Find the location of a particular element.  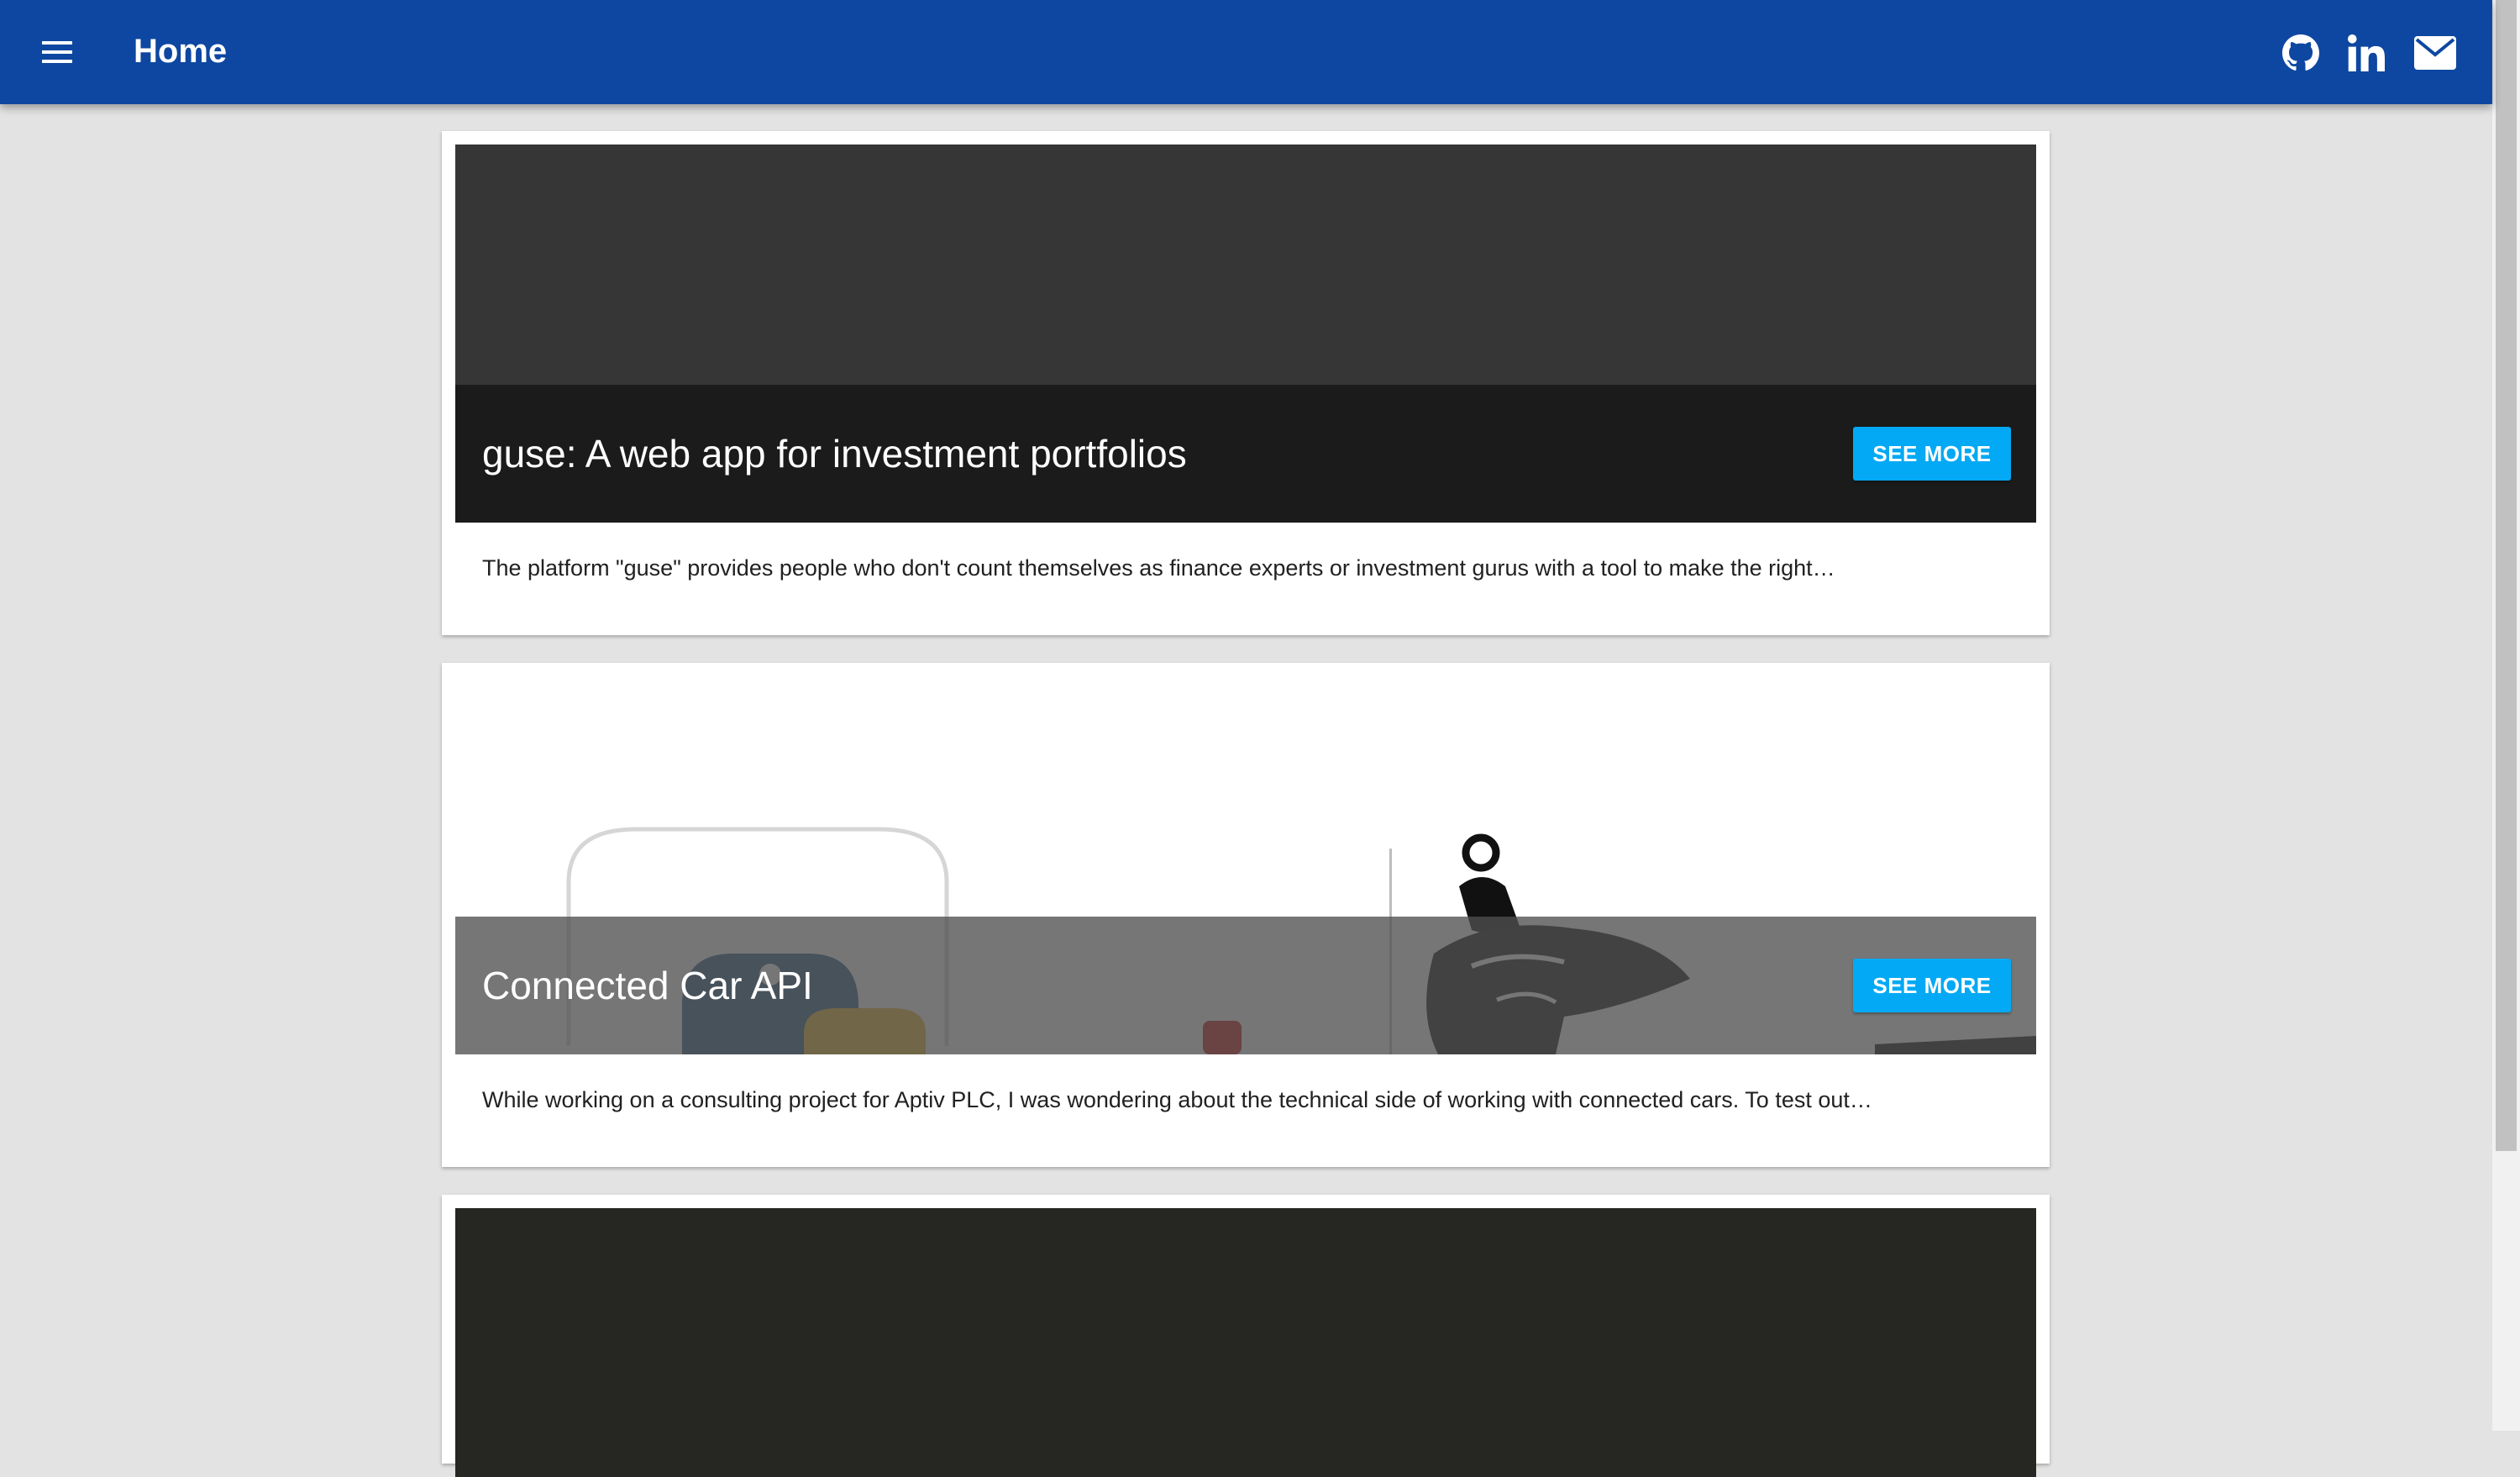

scrollbar is located at coordinates (2506, 715).